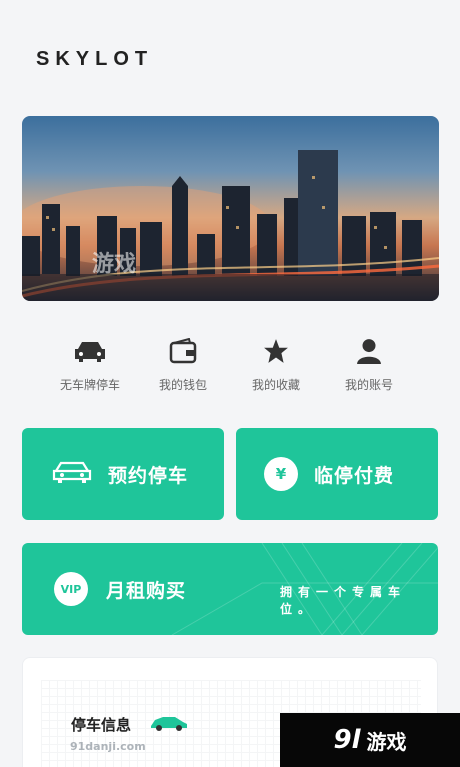 This screenshot has width=460, height=767. Describe the element at coordinates (343, 600) in the screenshot. I see `monthly-rent-subtitle: 拥有一个专属车位。` at that location.